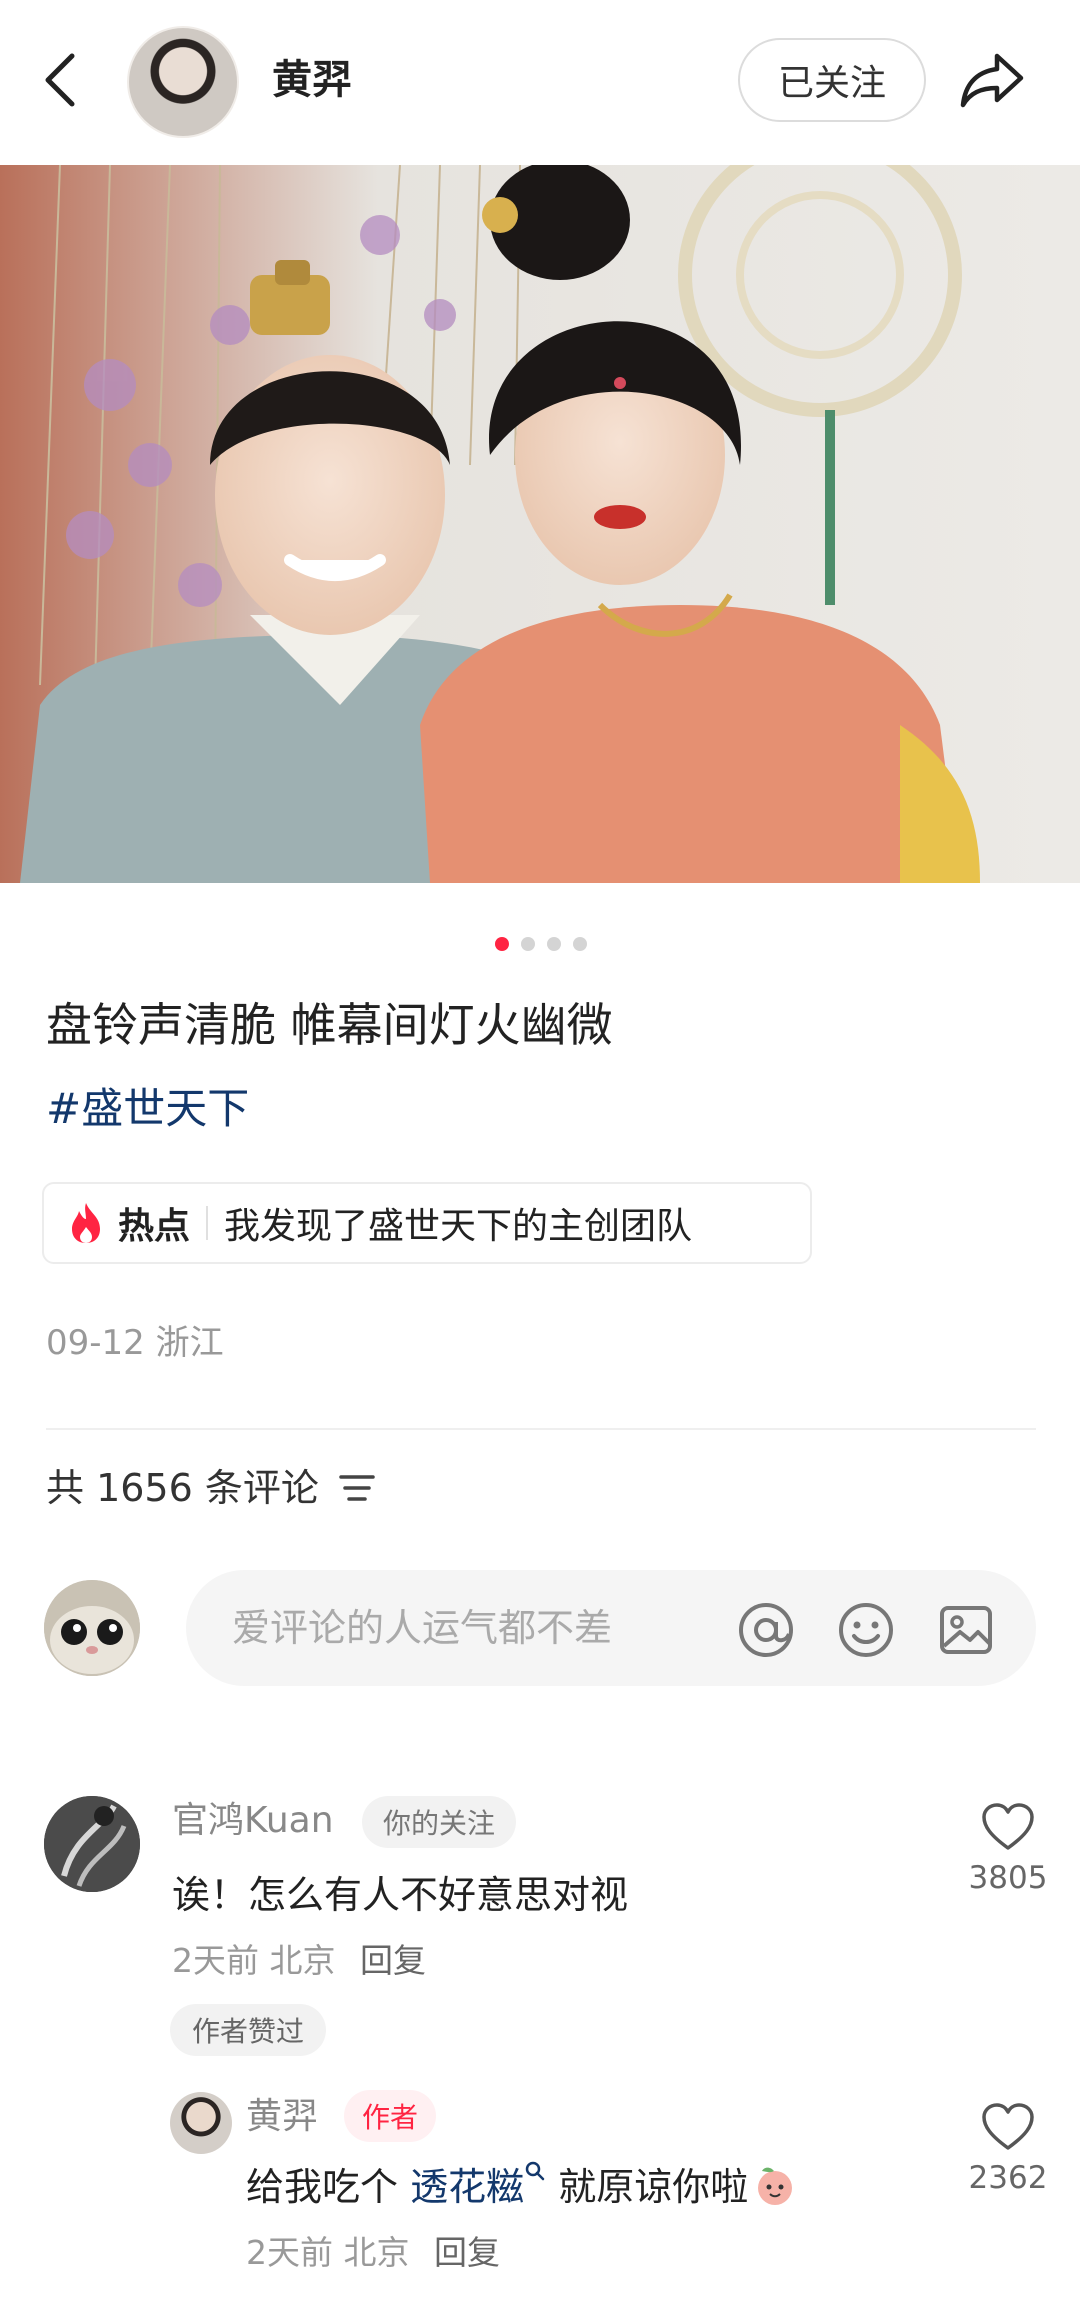 Image resolution: width=1080 pixels, height=2318 pixels. I want to click on image-icon, so click(966, 1630).